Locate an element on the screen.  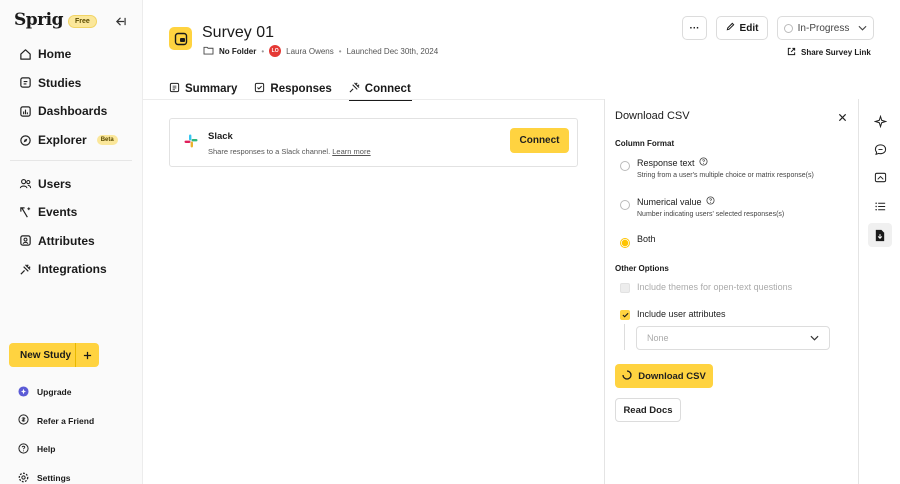
column-format-label: Column Format is located at coordinates (645, 143).